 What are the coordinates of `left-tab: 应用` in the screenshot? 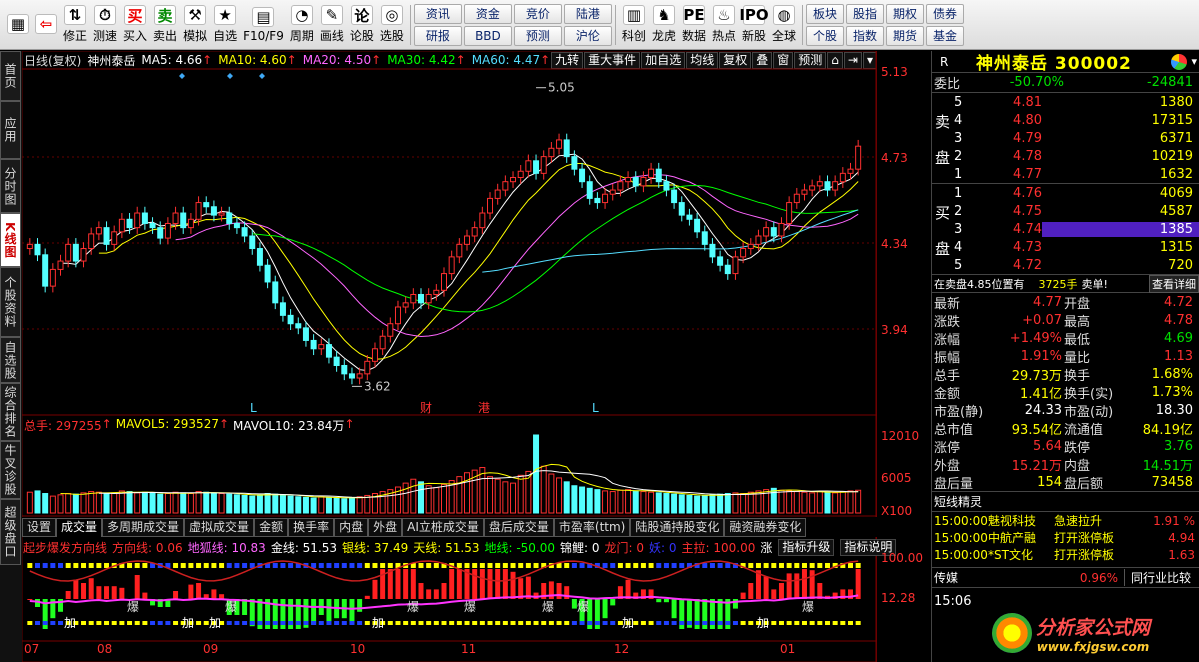 It's located at (10, 130).